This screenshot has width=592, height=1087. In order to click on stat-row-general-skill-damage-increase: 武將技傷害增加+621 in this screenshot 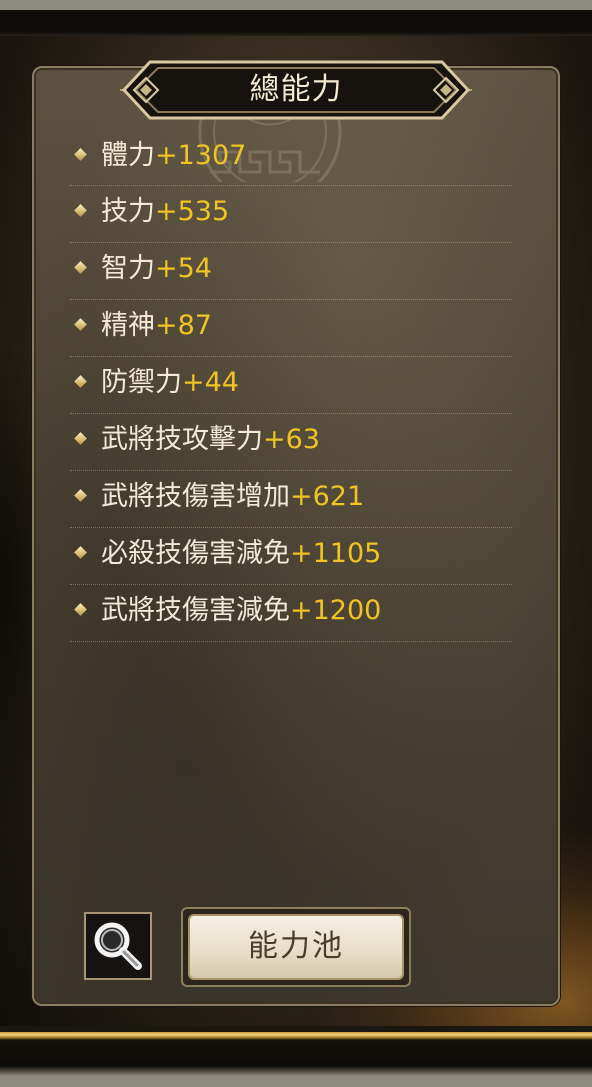, I will do `click(291, 499)`.